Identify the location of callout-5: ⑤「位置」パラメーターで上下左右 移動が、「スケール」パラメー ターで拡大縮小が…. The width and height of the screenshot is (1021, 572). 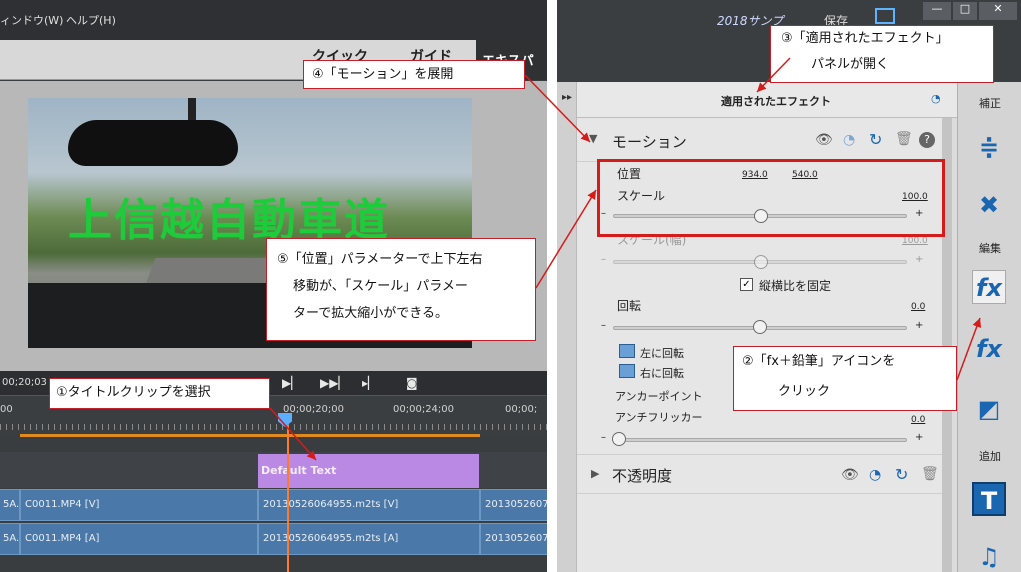
(401, 289).